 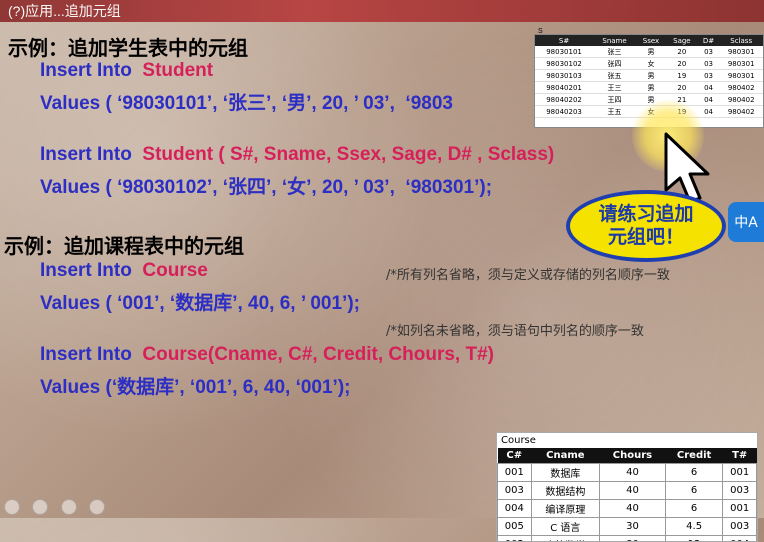 I want to click on example1-heading: 示例：追加学生表中的元组, so click(x=128, y=46).